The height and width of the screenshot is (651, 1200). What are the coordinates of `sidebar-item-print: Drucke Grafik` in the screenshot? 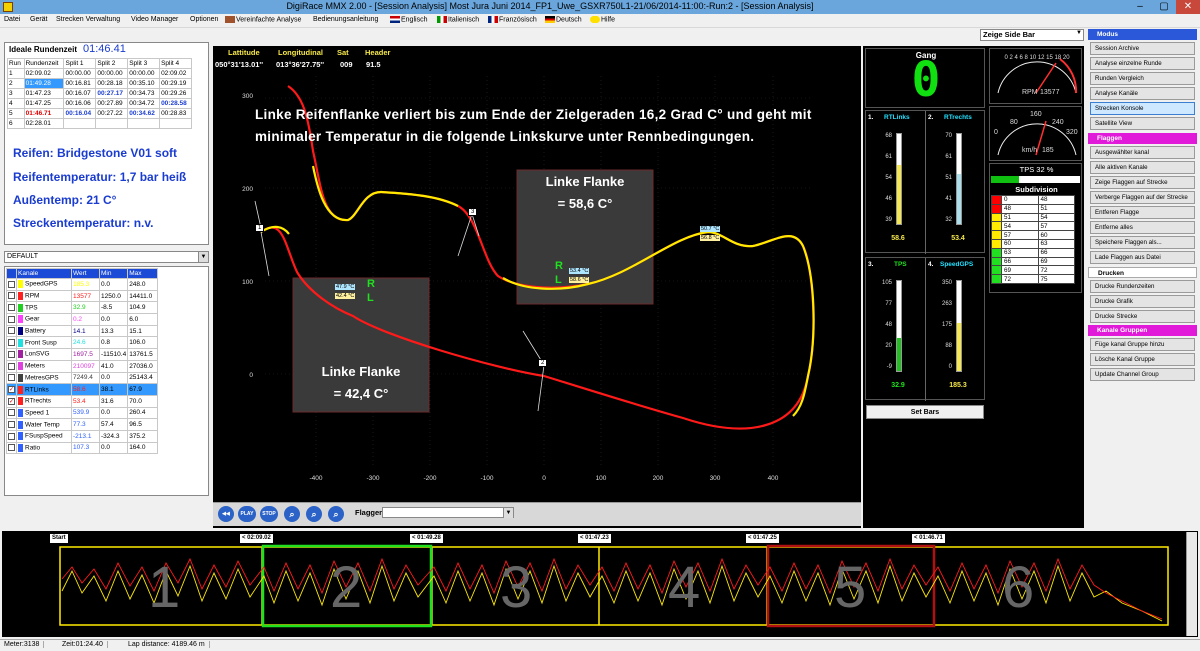 It's located at (1142, 301).